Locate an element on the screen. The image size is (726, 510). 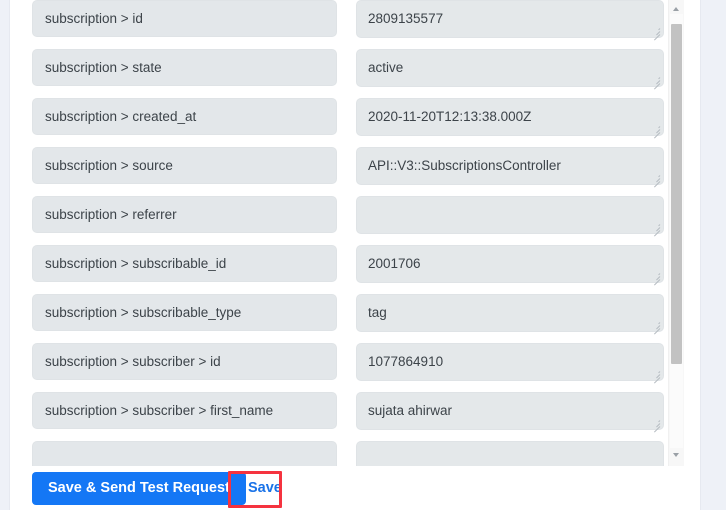
field-mapping-row: subscription > subscribable_id is located at coordinates (355, 263).